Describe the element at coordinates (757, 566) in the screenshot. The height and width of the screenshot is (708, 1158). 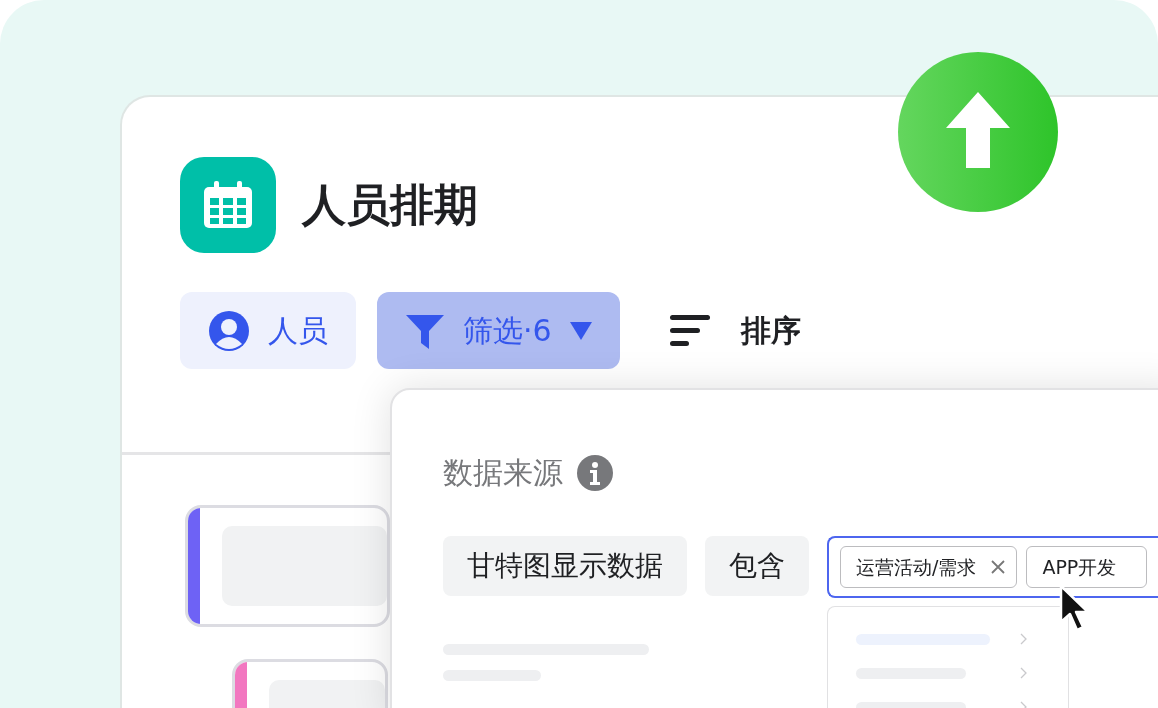
I see `operator-select: 包含` at that location.